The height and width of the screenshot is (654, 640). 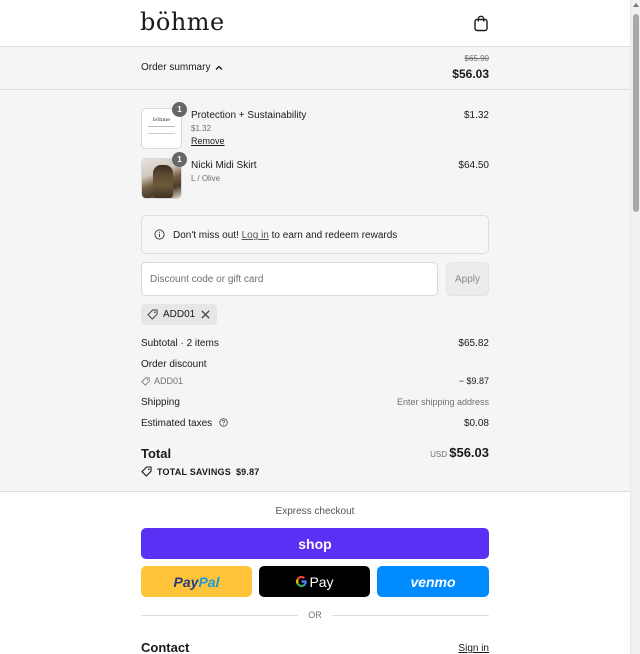 What do you see at coordinates (223, 422) in the screenshot?
I see `help-icon` at bounding box center [223, 422].